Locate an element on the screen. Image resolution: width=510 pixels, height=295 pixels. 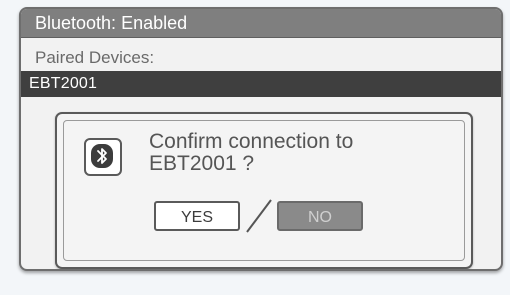
no-button: NO is located at coordinates (320, 216).